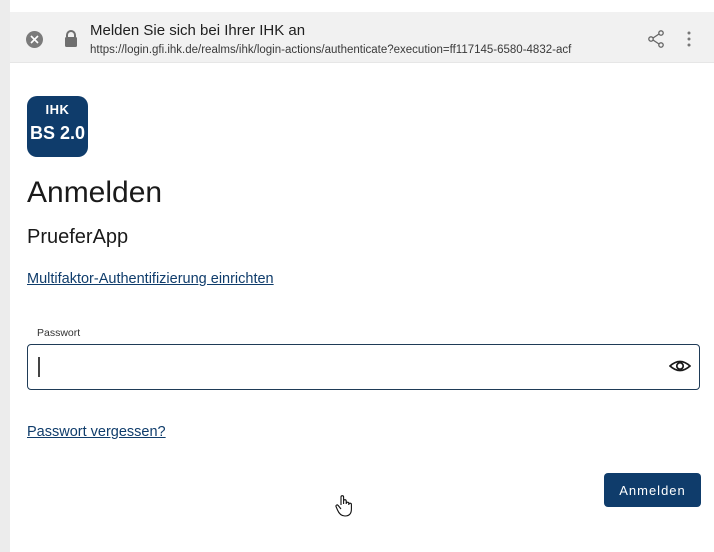 The height and width of the screenshot is (552, 714). What do you see at coordinates (95, 192) in the screenshot?
I see `page-title: Anmelden` at bounding box center [95, 192].